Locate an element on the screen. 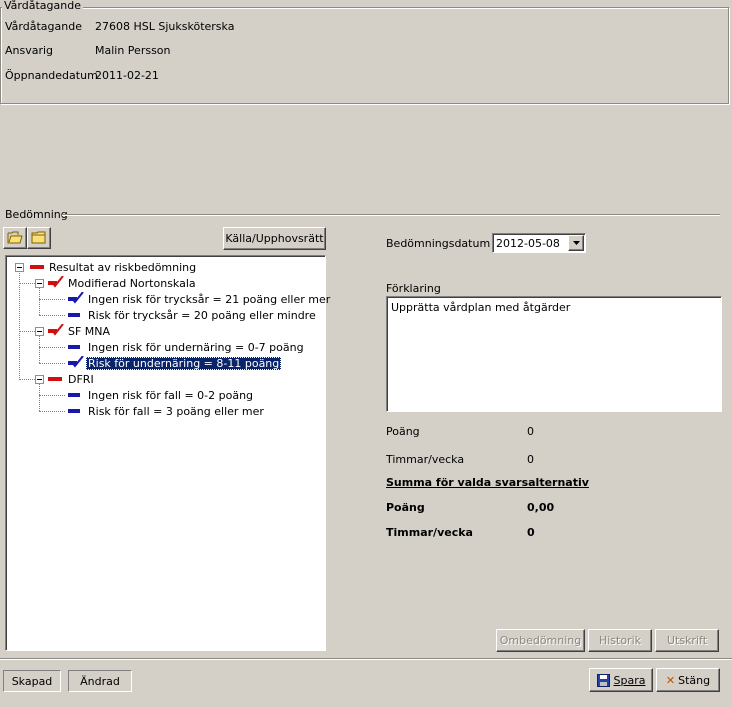  chevron-down-icon is located at coordinates (576, 243).